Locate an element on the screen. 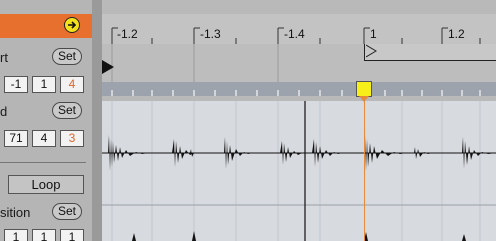 This screenshot has width=496, height=241. hotswap-button is located at coordinates (72, 25).